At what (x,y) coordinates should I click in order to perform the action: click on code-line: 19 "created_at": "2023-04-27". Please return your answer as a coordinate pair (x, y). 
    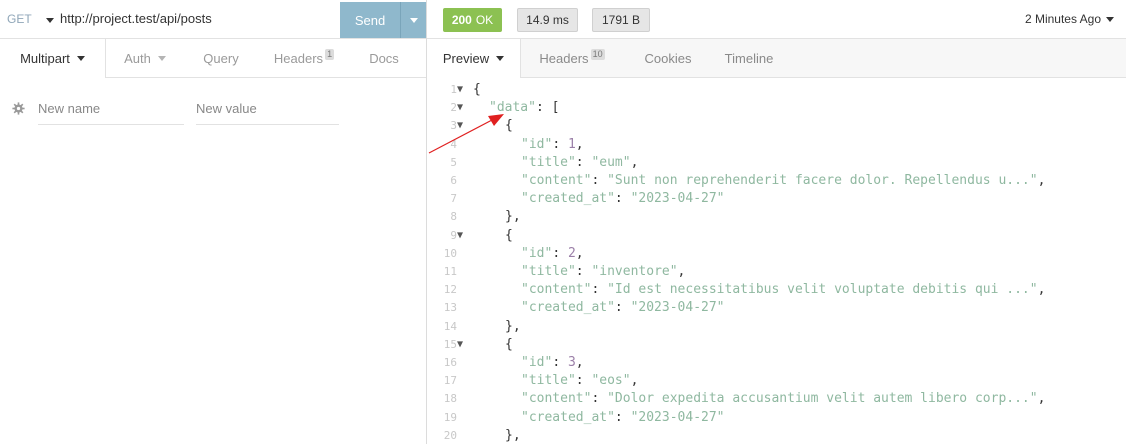
    Looking at the image, I should click on (776, 418).